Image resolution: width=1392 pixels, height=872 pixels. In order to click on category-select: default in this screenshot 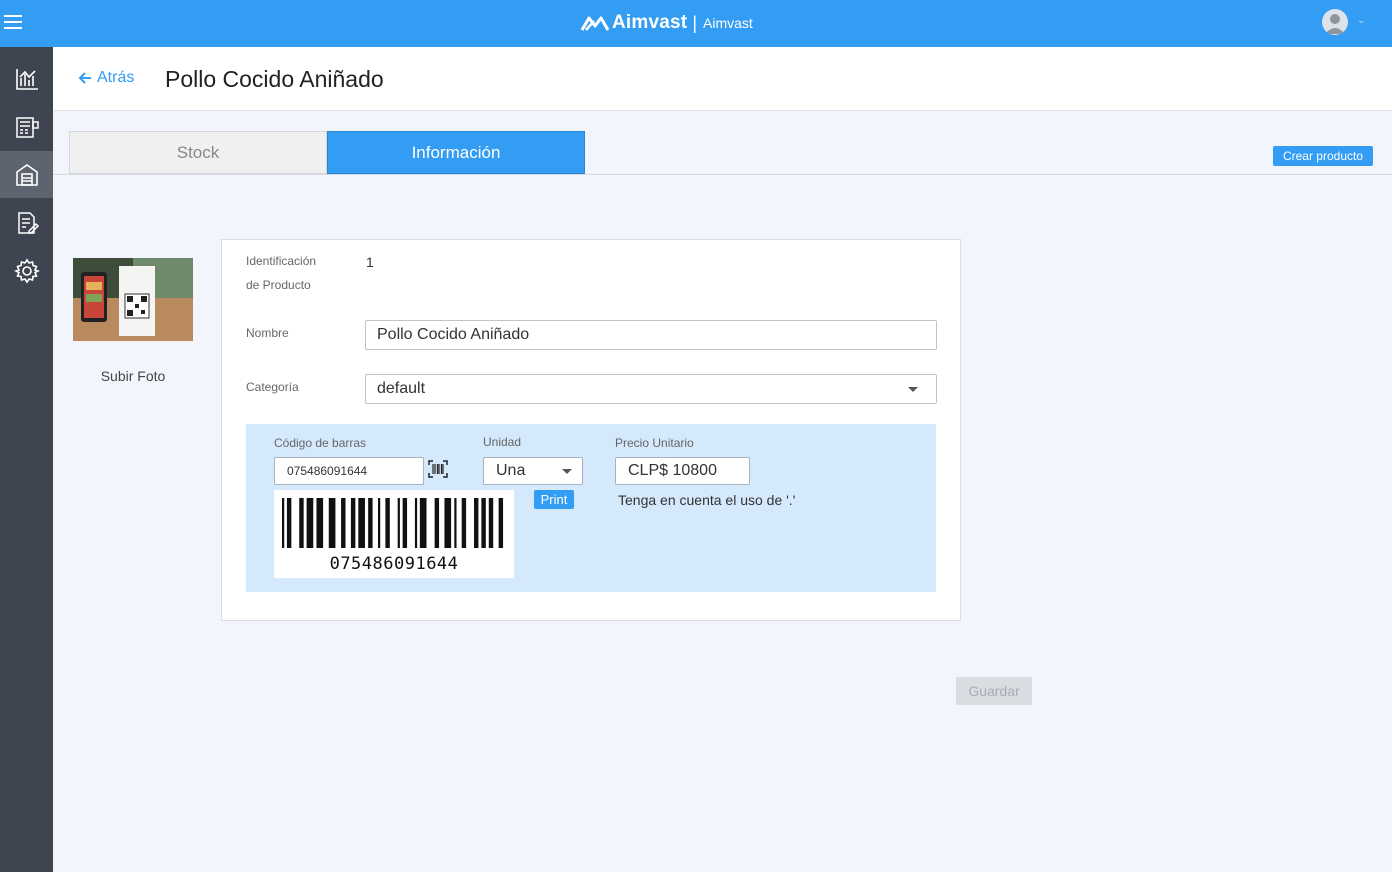, I will do `click(651, 389)`.